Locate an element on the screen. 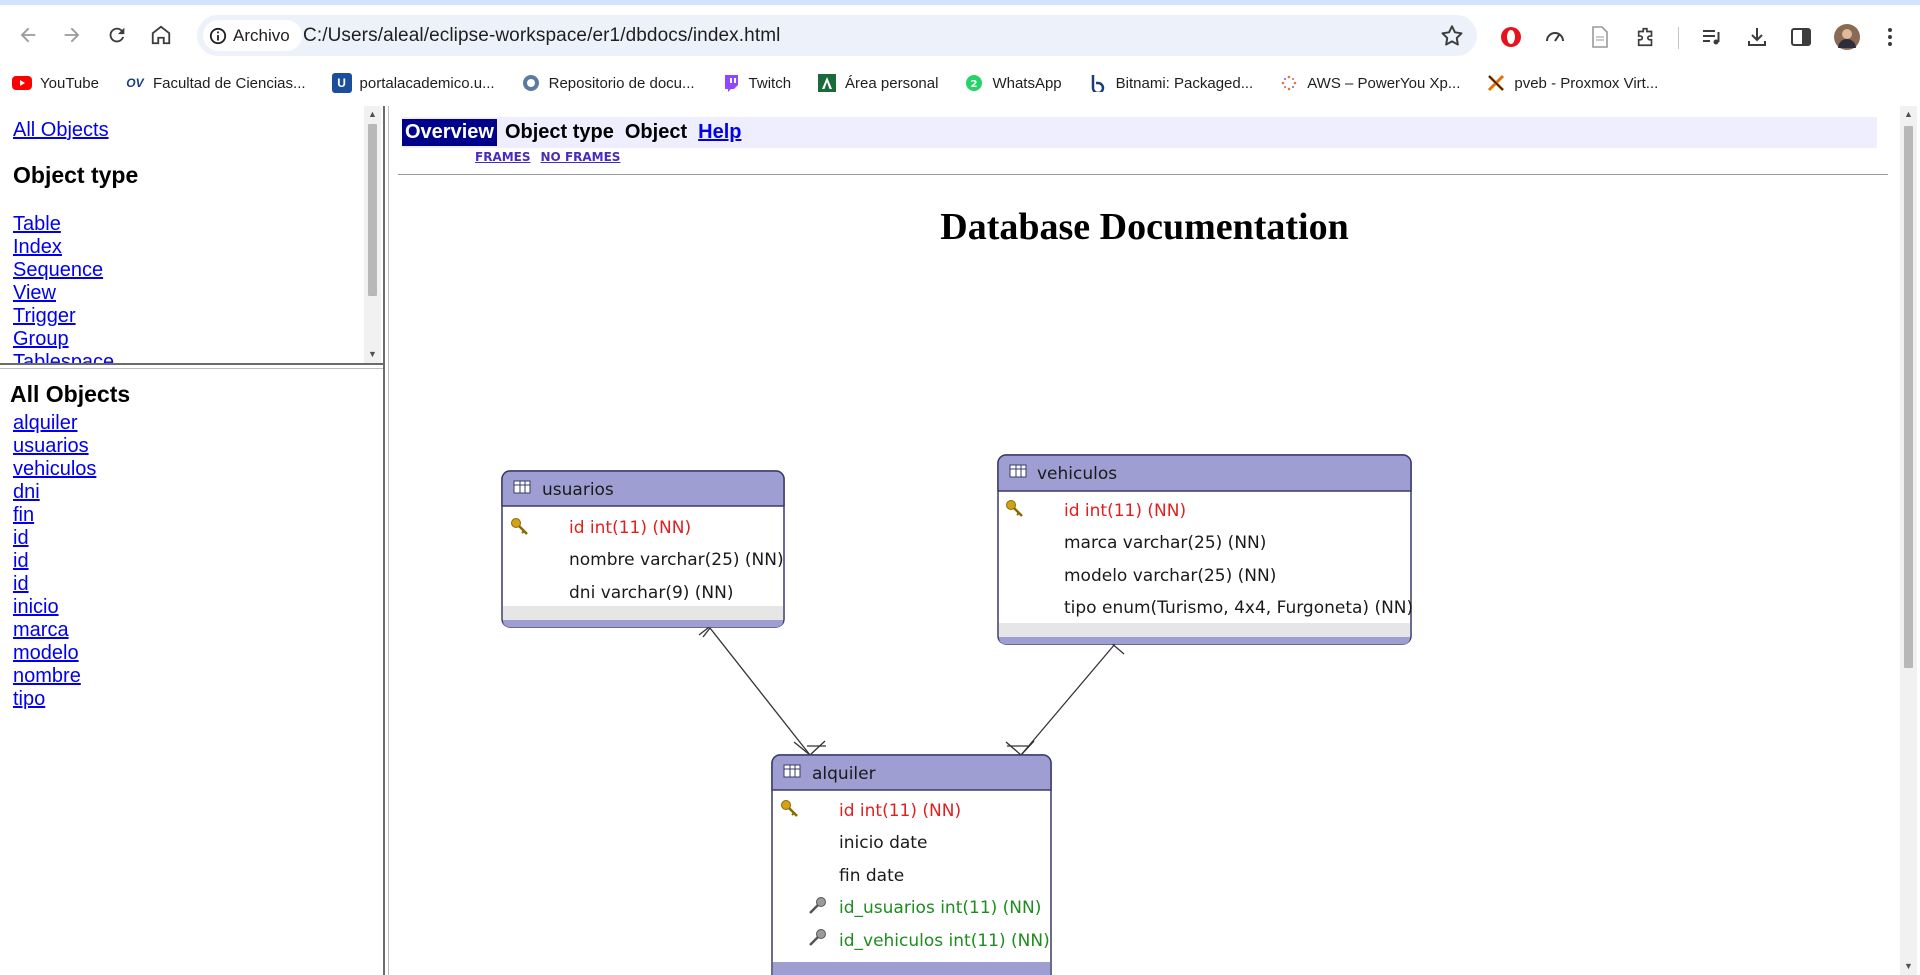 This screenshot has width=1920, height=975. object-link: dni is located at coordinates (54, 492).